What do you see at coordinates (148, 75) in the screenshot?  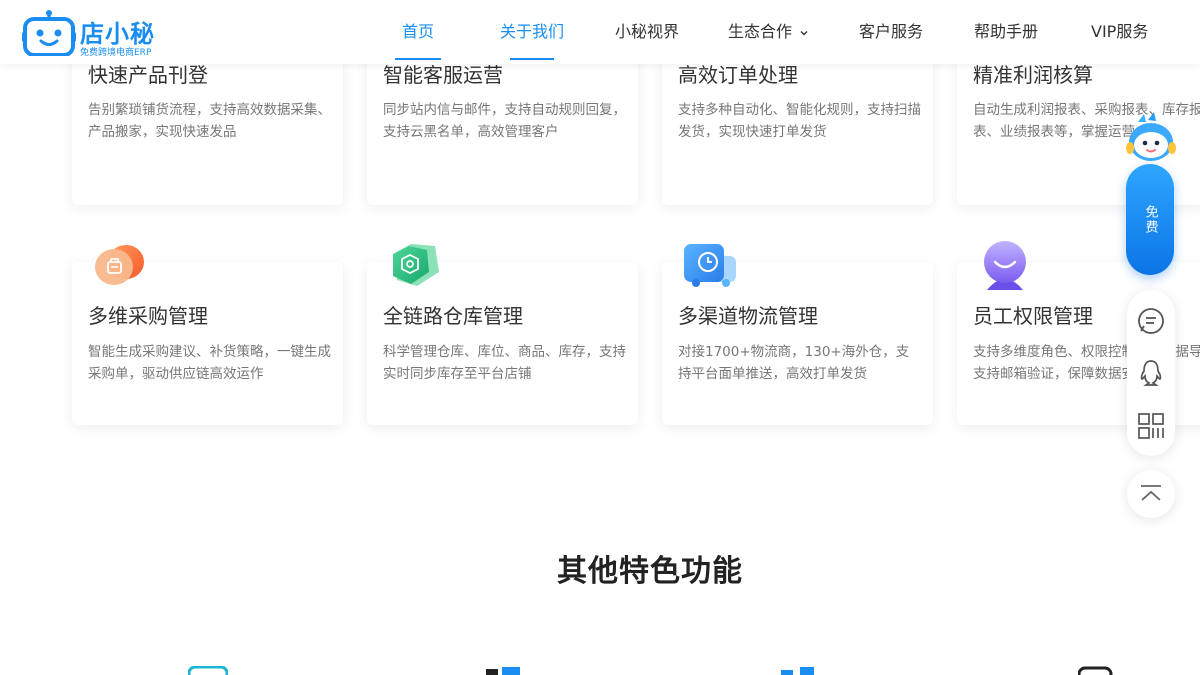 I see `feature-title: 快速产品刊登` at bounding box center [148, 75].